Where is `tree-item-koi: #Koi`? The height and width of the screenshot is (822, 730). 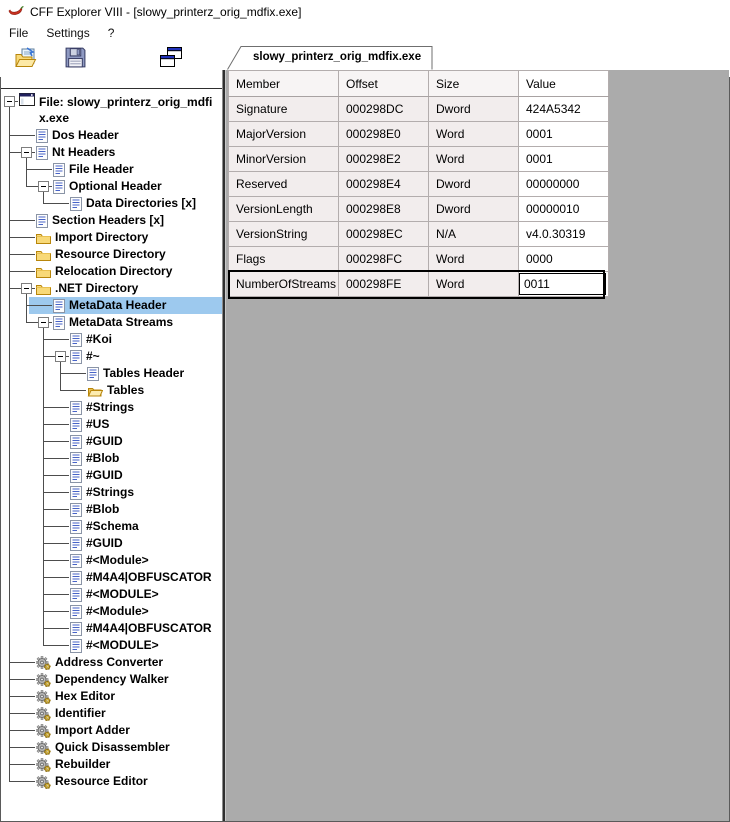
tree-item-koi: #Koi is located at coordinates (111, 339).